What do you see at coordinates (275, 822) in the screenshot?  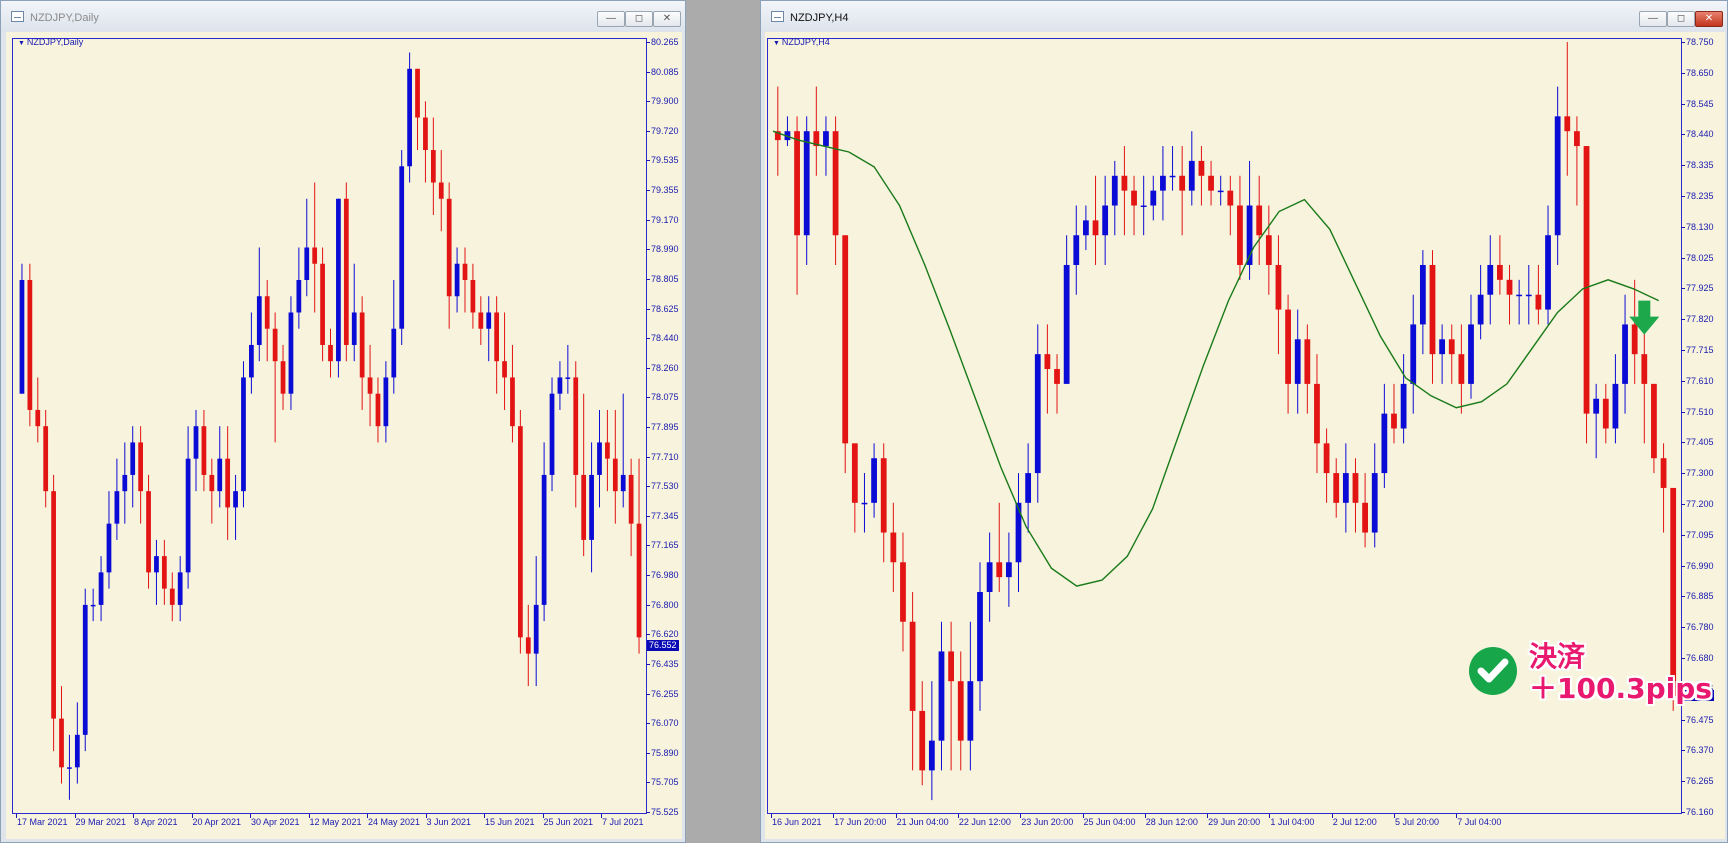 I see `time-tick-label: 30 Apr 2021` at bounding box center [275, 822].